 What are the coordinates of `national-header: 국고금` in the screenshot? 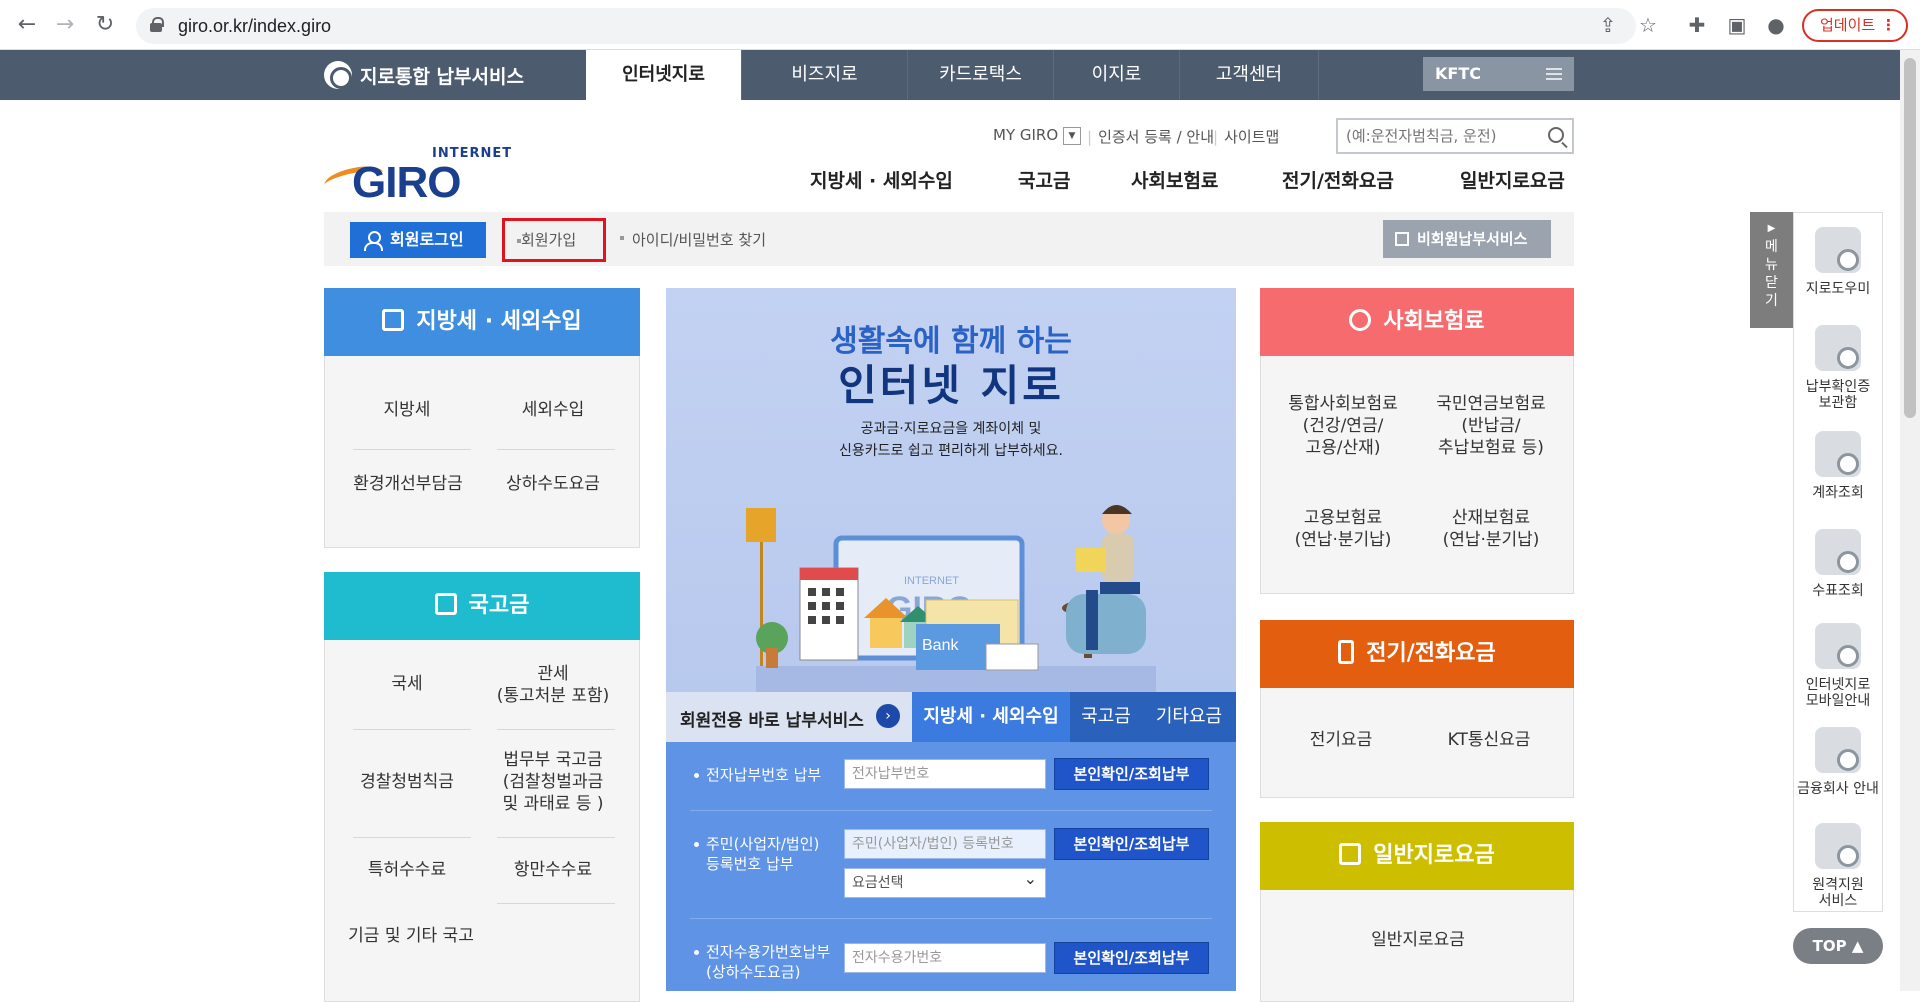 It's located at (482, 606).